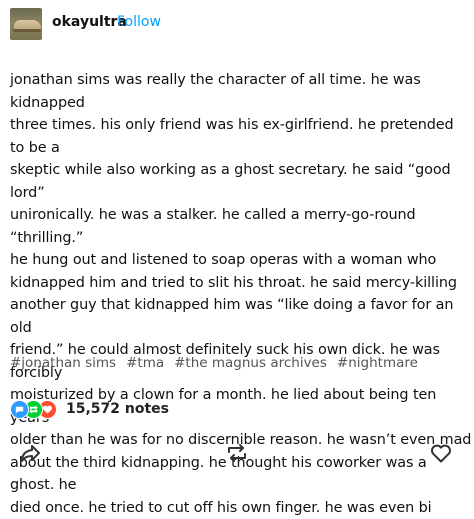 This screenshot has width=474, height=519. What do you see at coordinates (26, 24) in the screenshot?
I see `avatar` at bounding box center [26, 24].